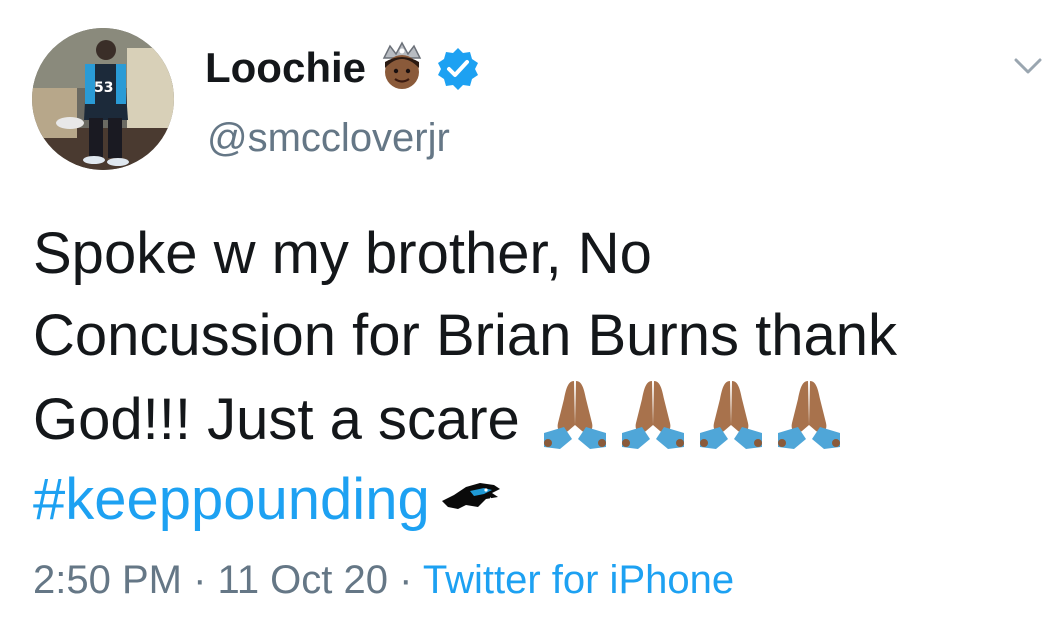 This screenshot has height=629, width=1047. What do you see at coordinates (694, 426) in the screenshot?
I see `prayer-emoji-group` at bounding box center [694, 426].